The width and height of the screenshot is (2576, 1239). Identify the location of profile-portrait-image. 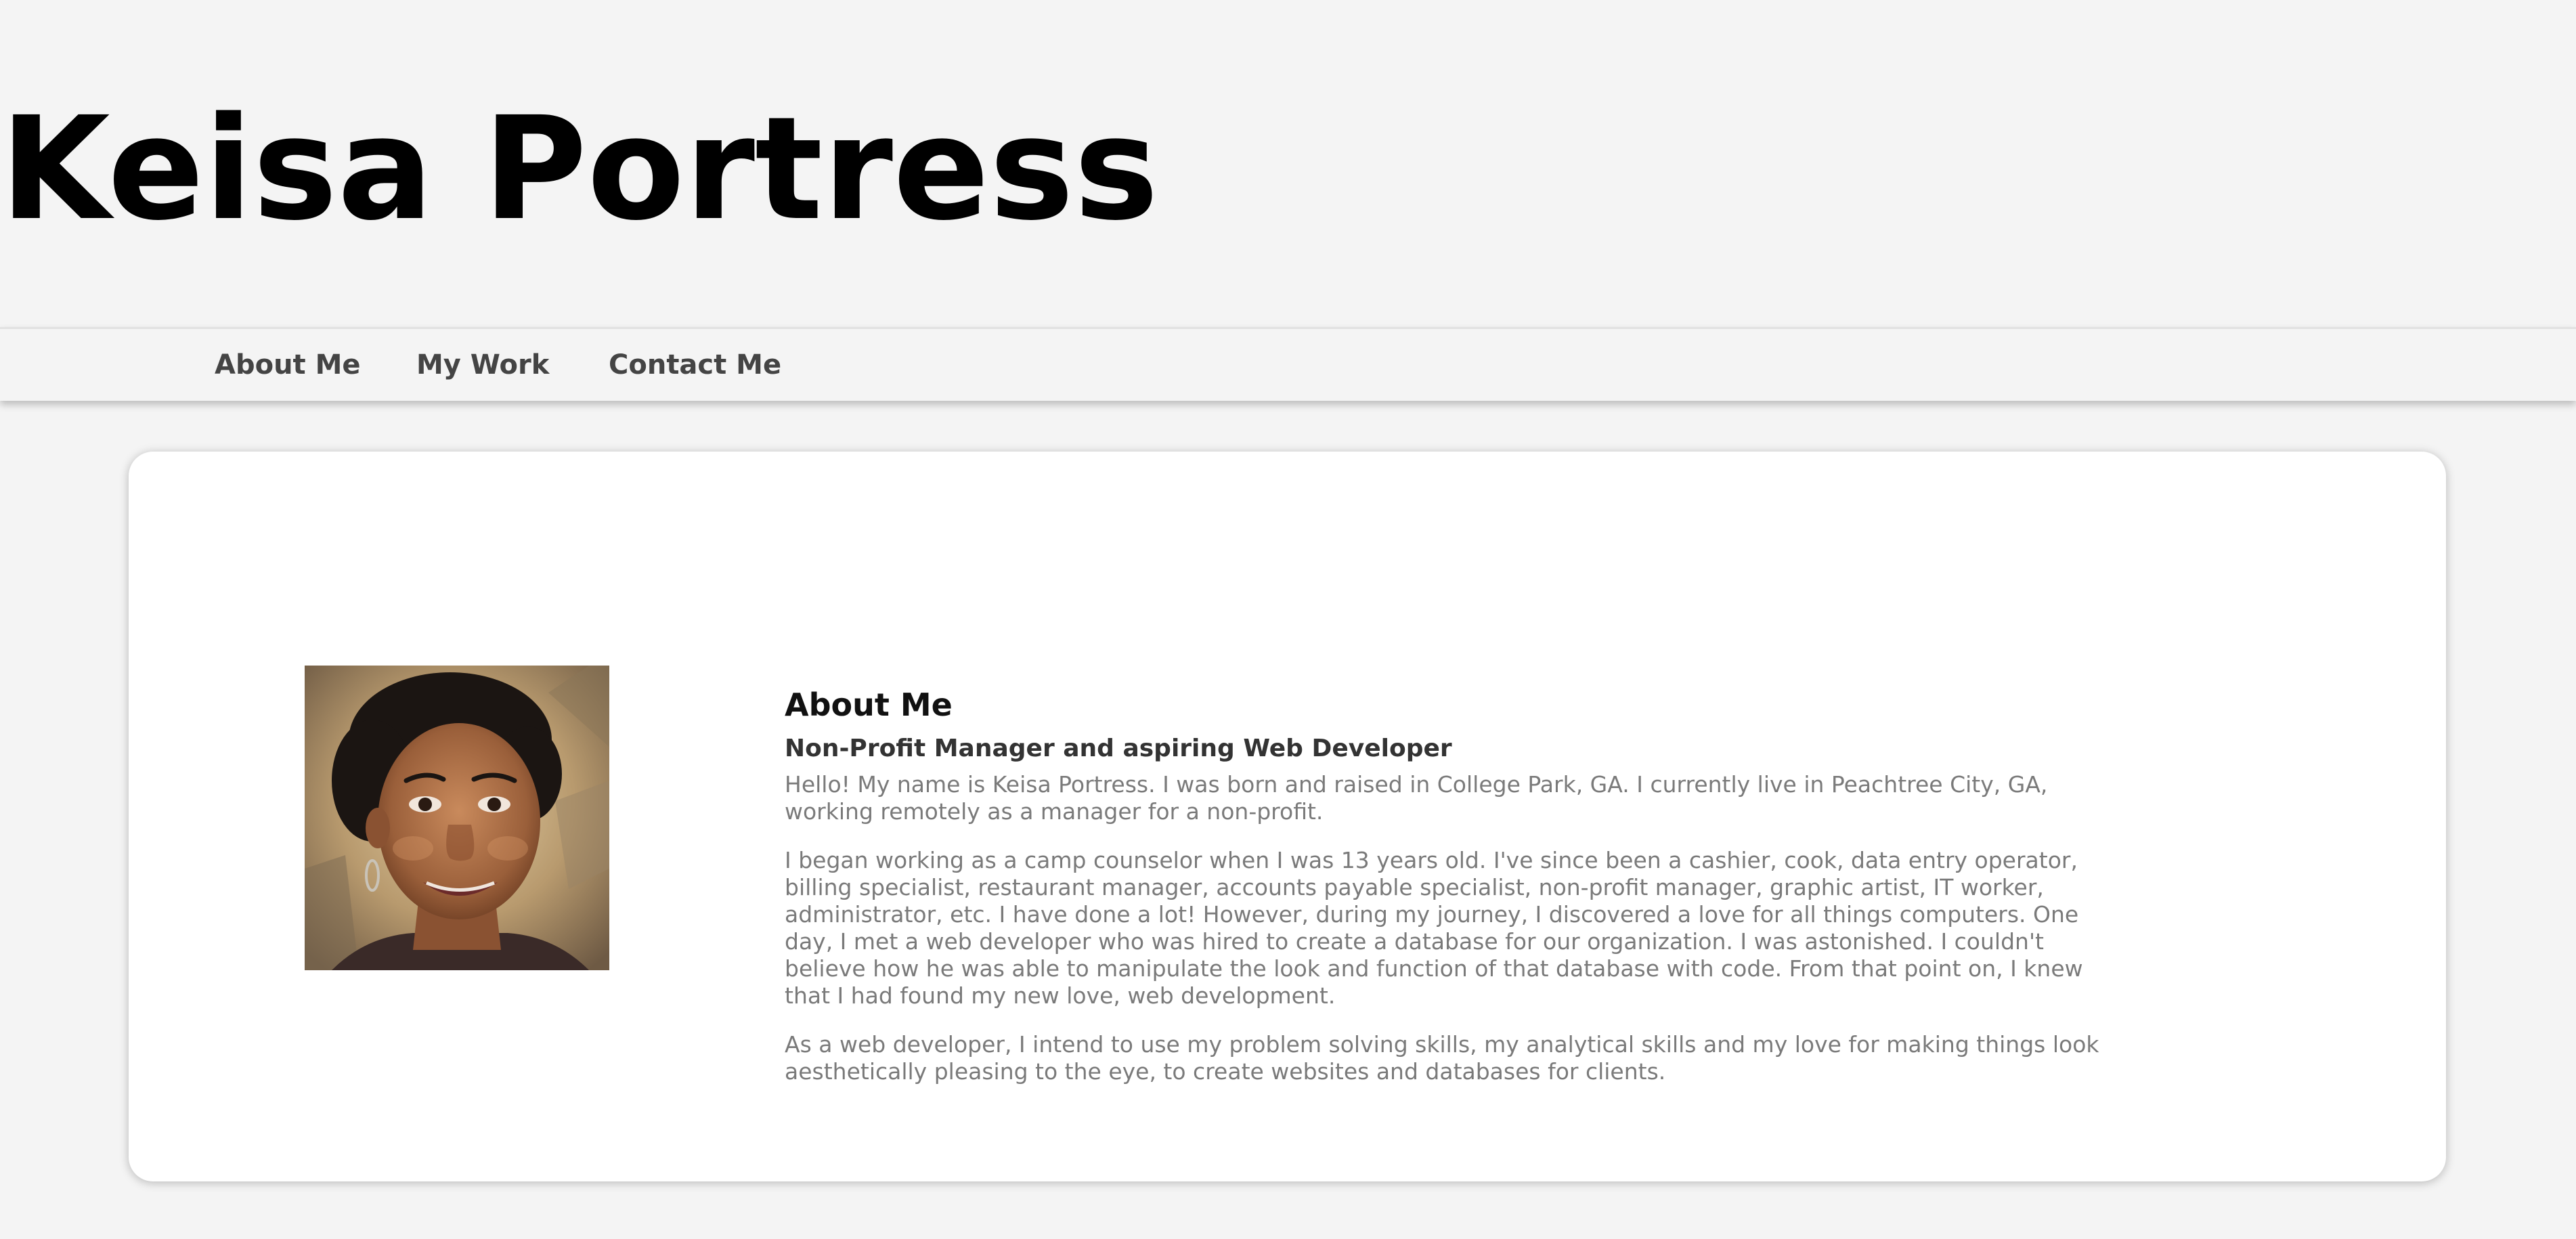
(457, 818).